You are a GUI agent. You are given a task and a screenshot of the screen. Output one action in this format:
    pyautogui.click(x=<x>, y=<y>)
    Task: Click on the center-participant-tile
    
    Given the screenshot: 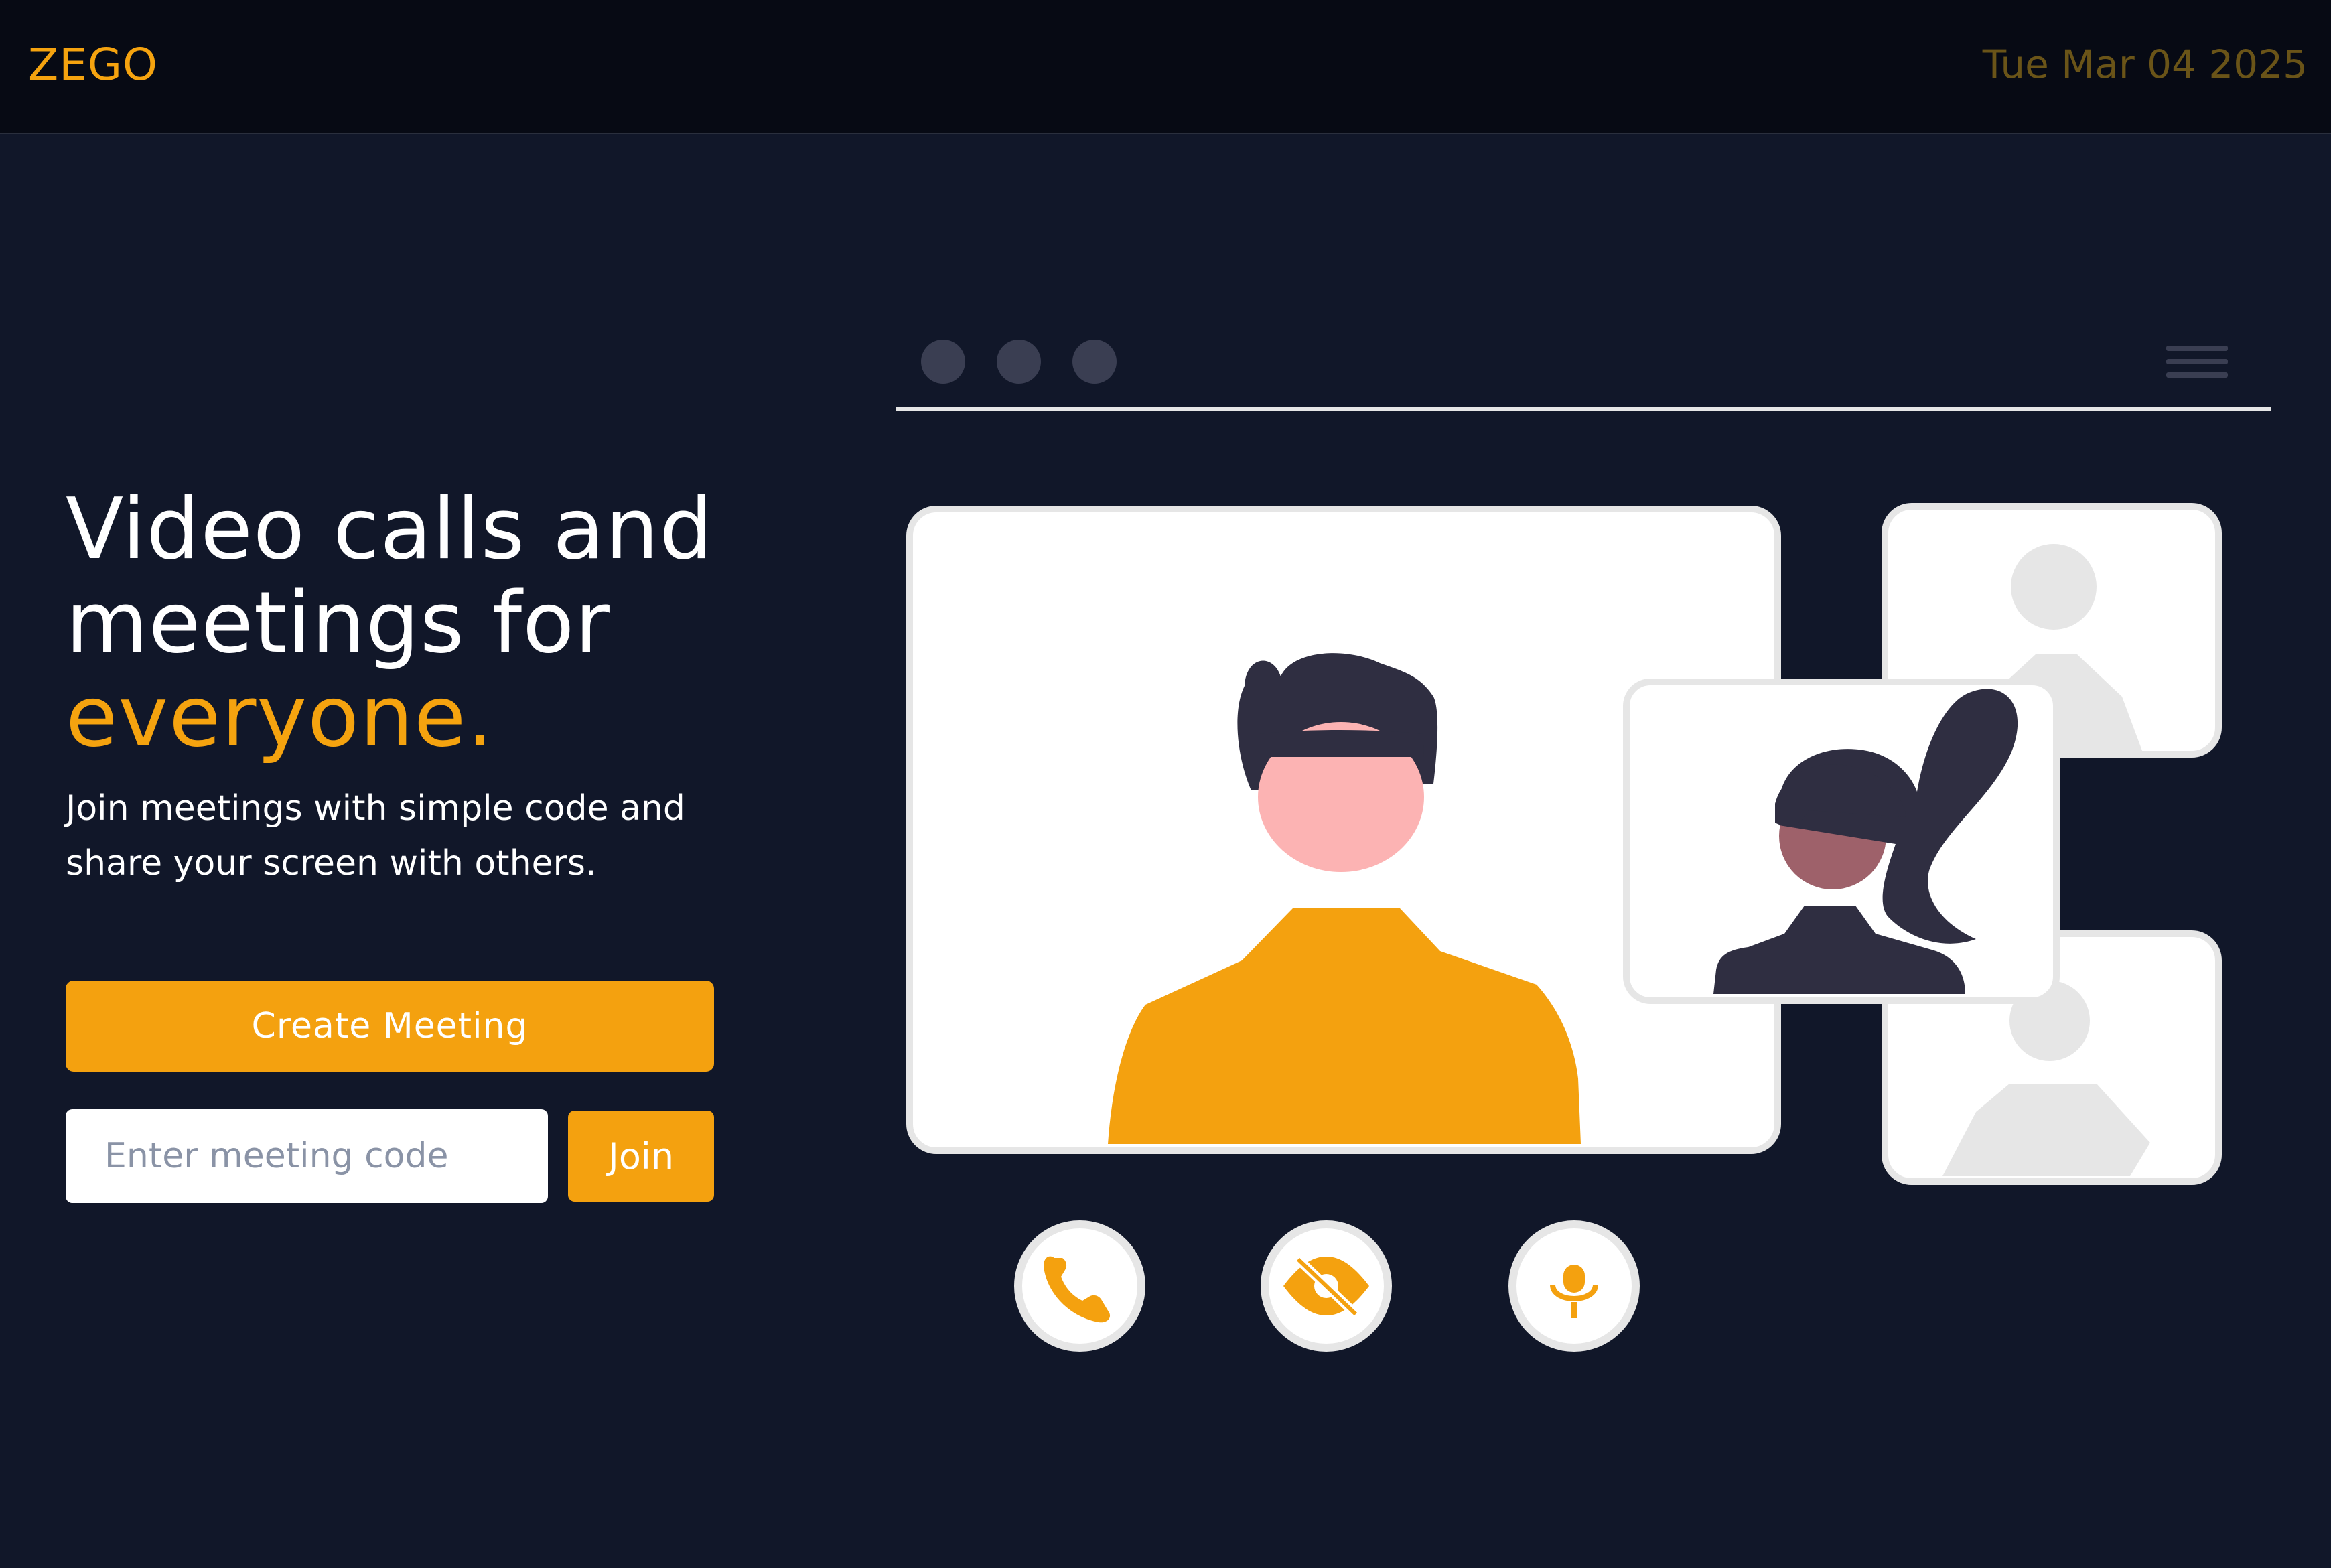 What is the action you would take?
    pyautogui.click(x=1841, y=842)
    